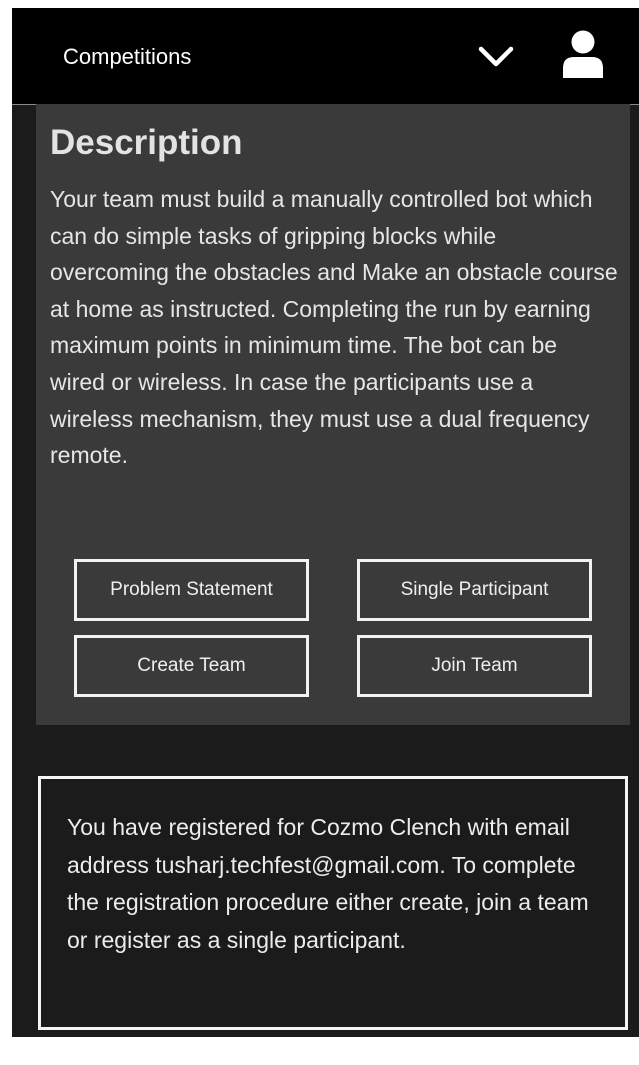  I want to click on nav-title: Competitions, so click(127, 57).